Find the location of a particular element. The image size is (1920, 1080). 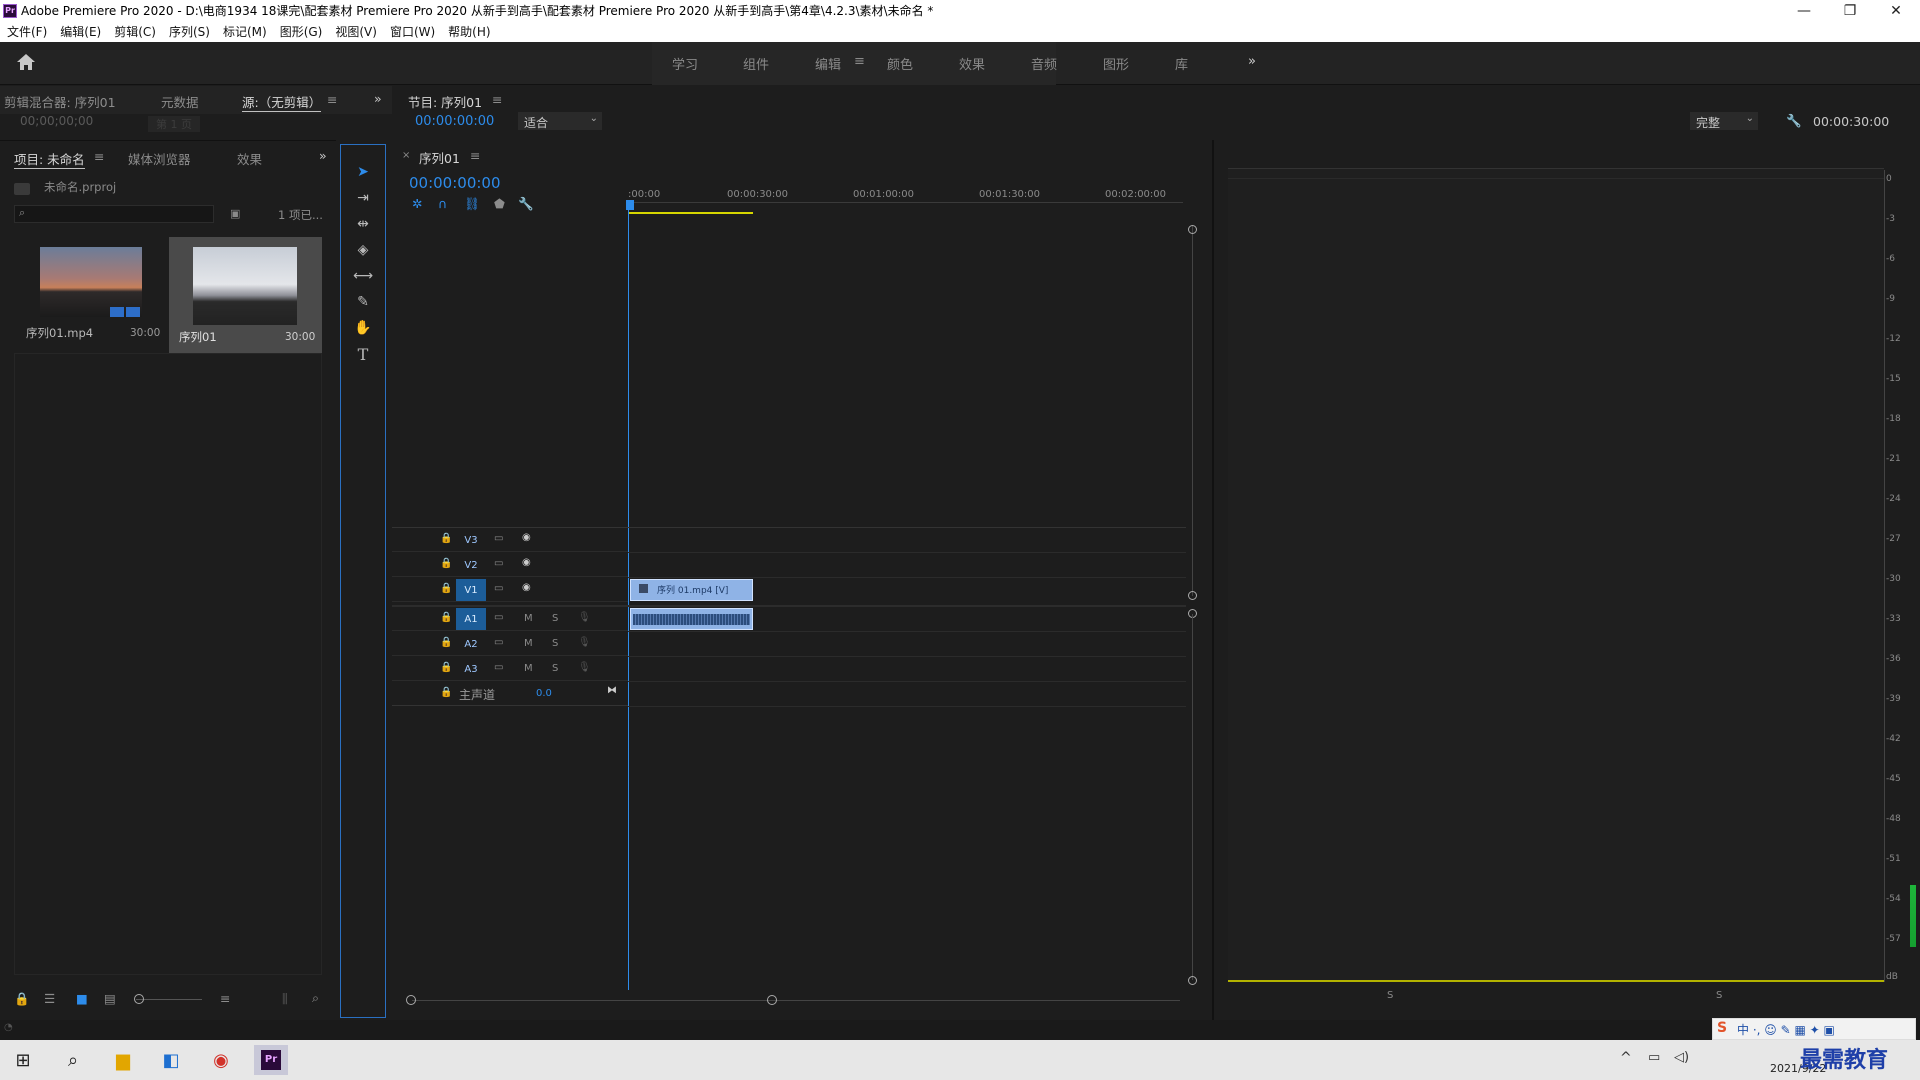

workspace-menu-icon: ≡ is located at coordinates (859, 61).